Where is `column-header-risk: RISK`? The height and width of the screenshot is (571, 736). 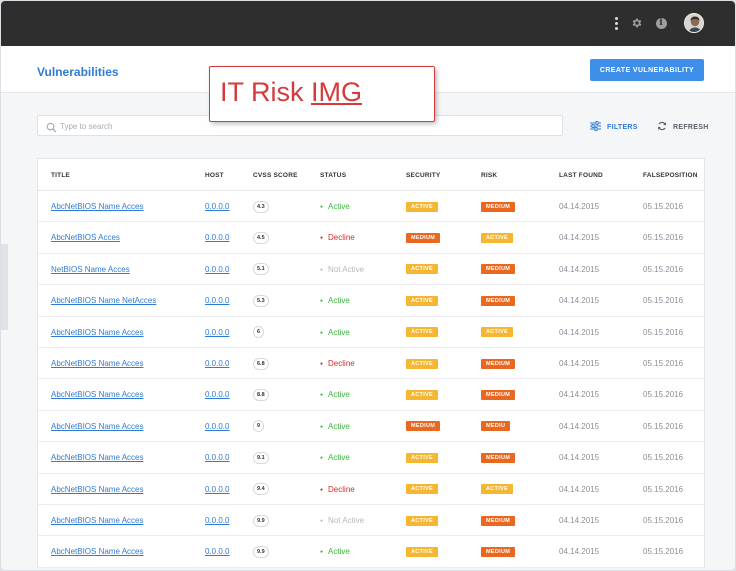 column-header-risk: RISK is located at coordinates (489, 175).